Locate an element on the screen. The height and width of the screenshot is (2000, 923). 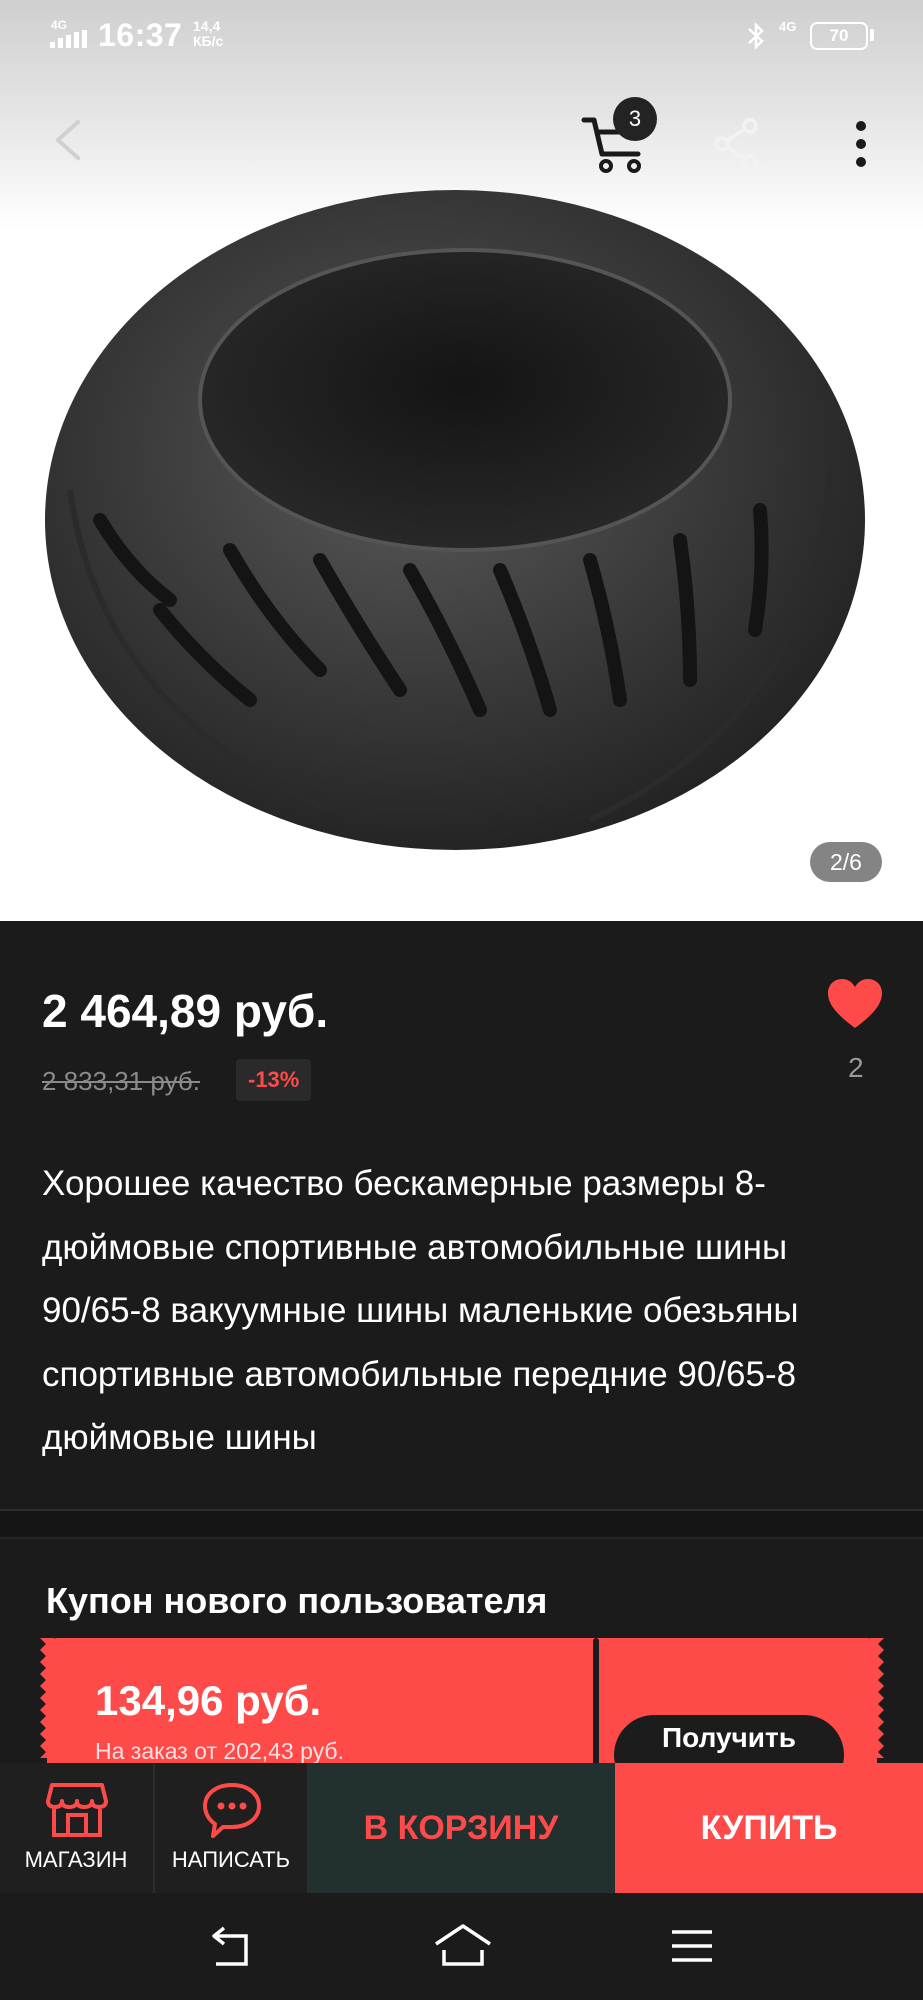
favorites-count: 2 is located at coordinates (856, 1067).